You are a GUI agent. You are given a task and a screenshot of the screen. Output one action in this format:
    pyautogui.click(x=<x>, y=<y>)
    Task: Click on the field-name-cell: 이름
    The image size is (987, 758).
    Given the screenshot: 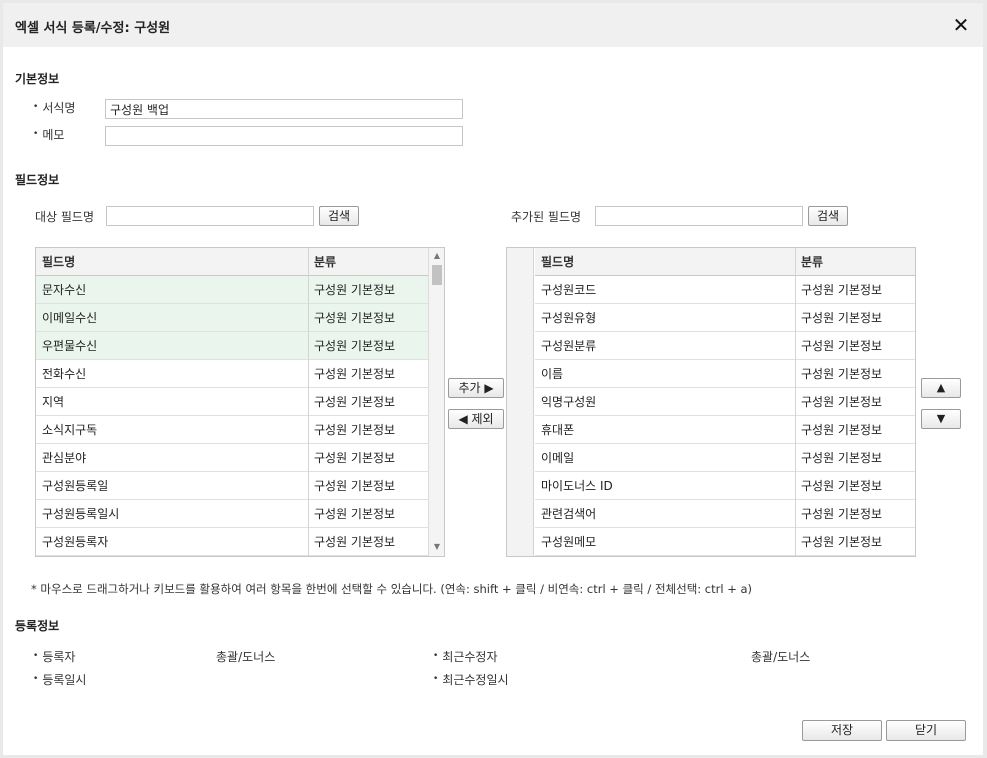 What is the action you would take?
    pyautogui.click(x=552, y=374)
    